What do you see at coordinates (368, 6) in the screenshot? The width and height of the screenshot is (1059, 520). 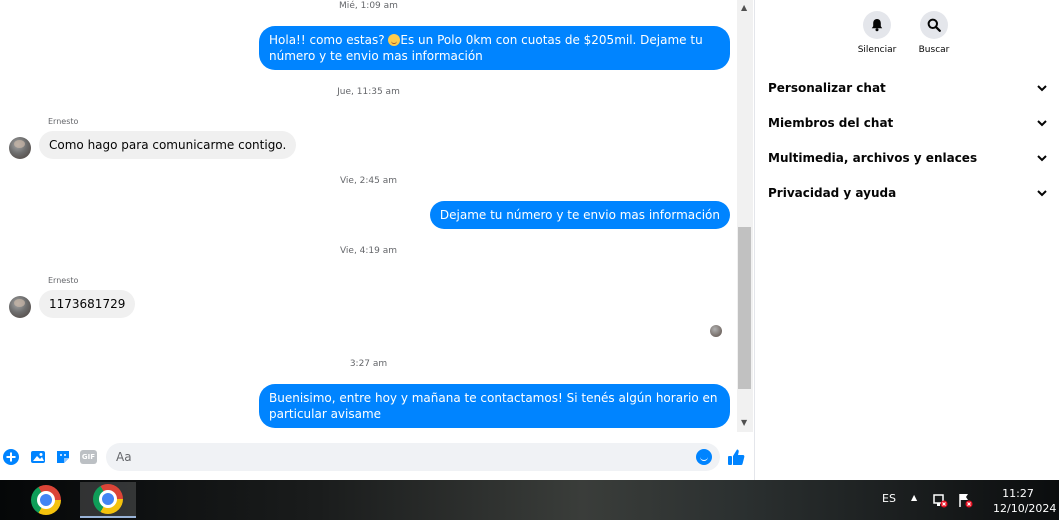 I see `timestamp: Mié, 1:09 am` at bounding box center [368, 6].